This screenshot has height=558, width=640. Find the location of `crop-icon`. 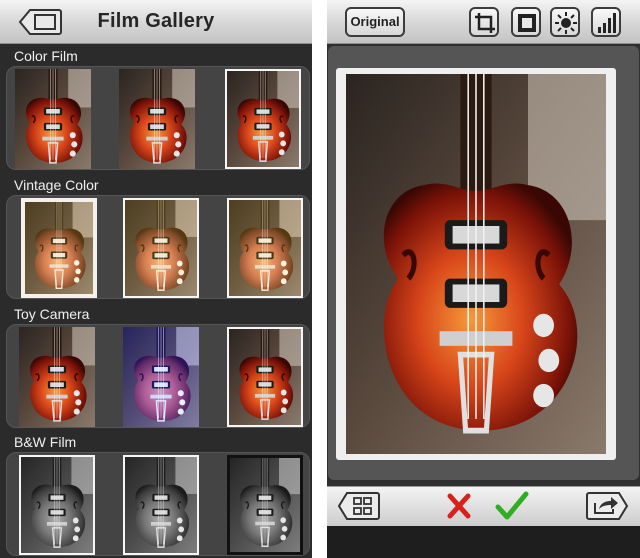

crop-icon is located at coordinates (485, 23).